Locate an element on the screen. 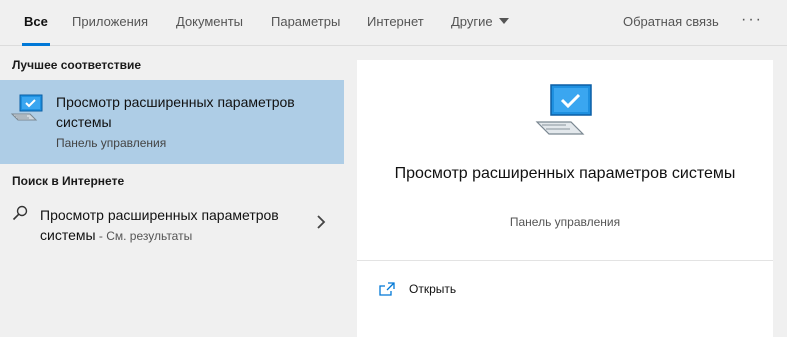 The height and width of the screenshot is (337, 787). best-match-subtitle: Панель управления is located at coordinates (111, 143).